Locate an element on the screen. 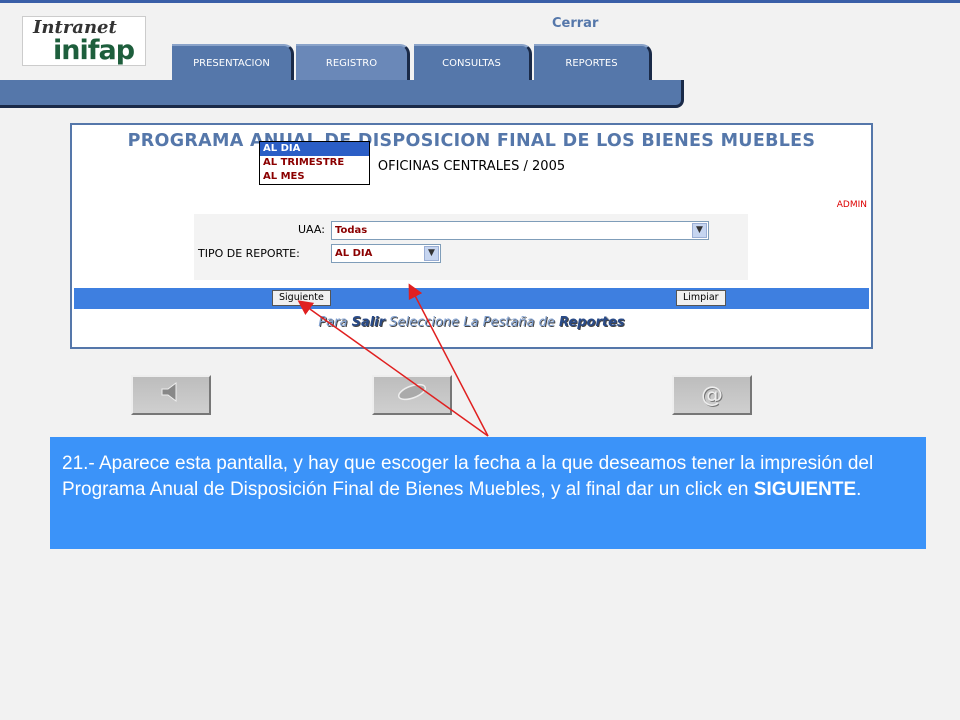  uaa-label: UAA: is located at coordinates (311, 229).